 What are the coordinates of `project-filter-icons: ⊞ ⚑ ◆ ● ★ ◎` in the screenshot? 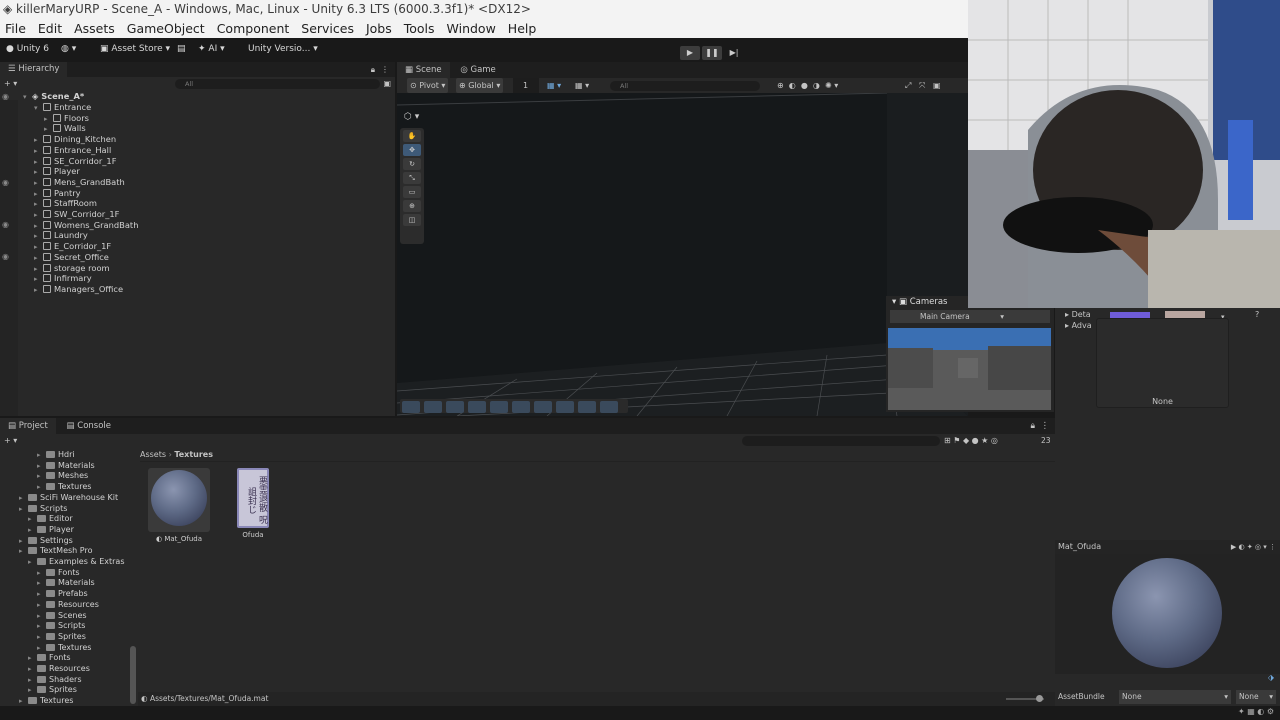 It's located at (971, 441).